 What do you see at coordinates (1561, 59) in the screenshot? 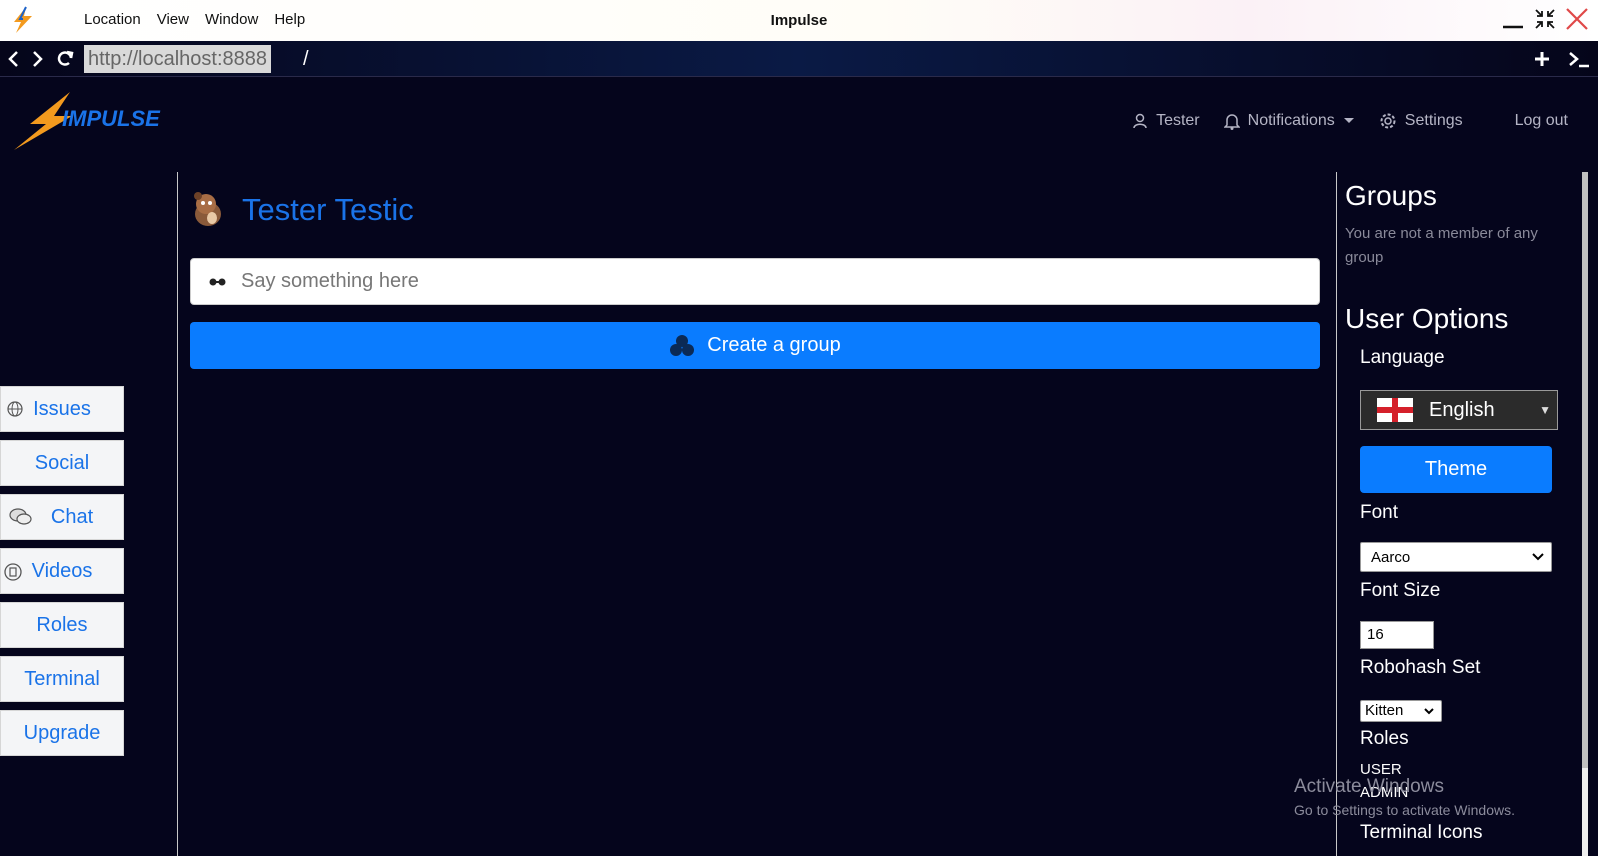
I see `address-actions` at bounding box center [1561, 59].